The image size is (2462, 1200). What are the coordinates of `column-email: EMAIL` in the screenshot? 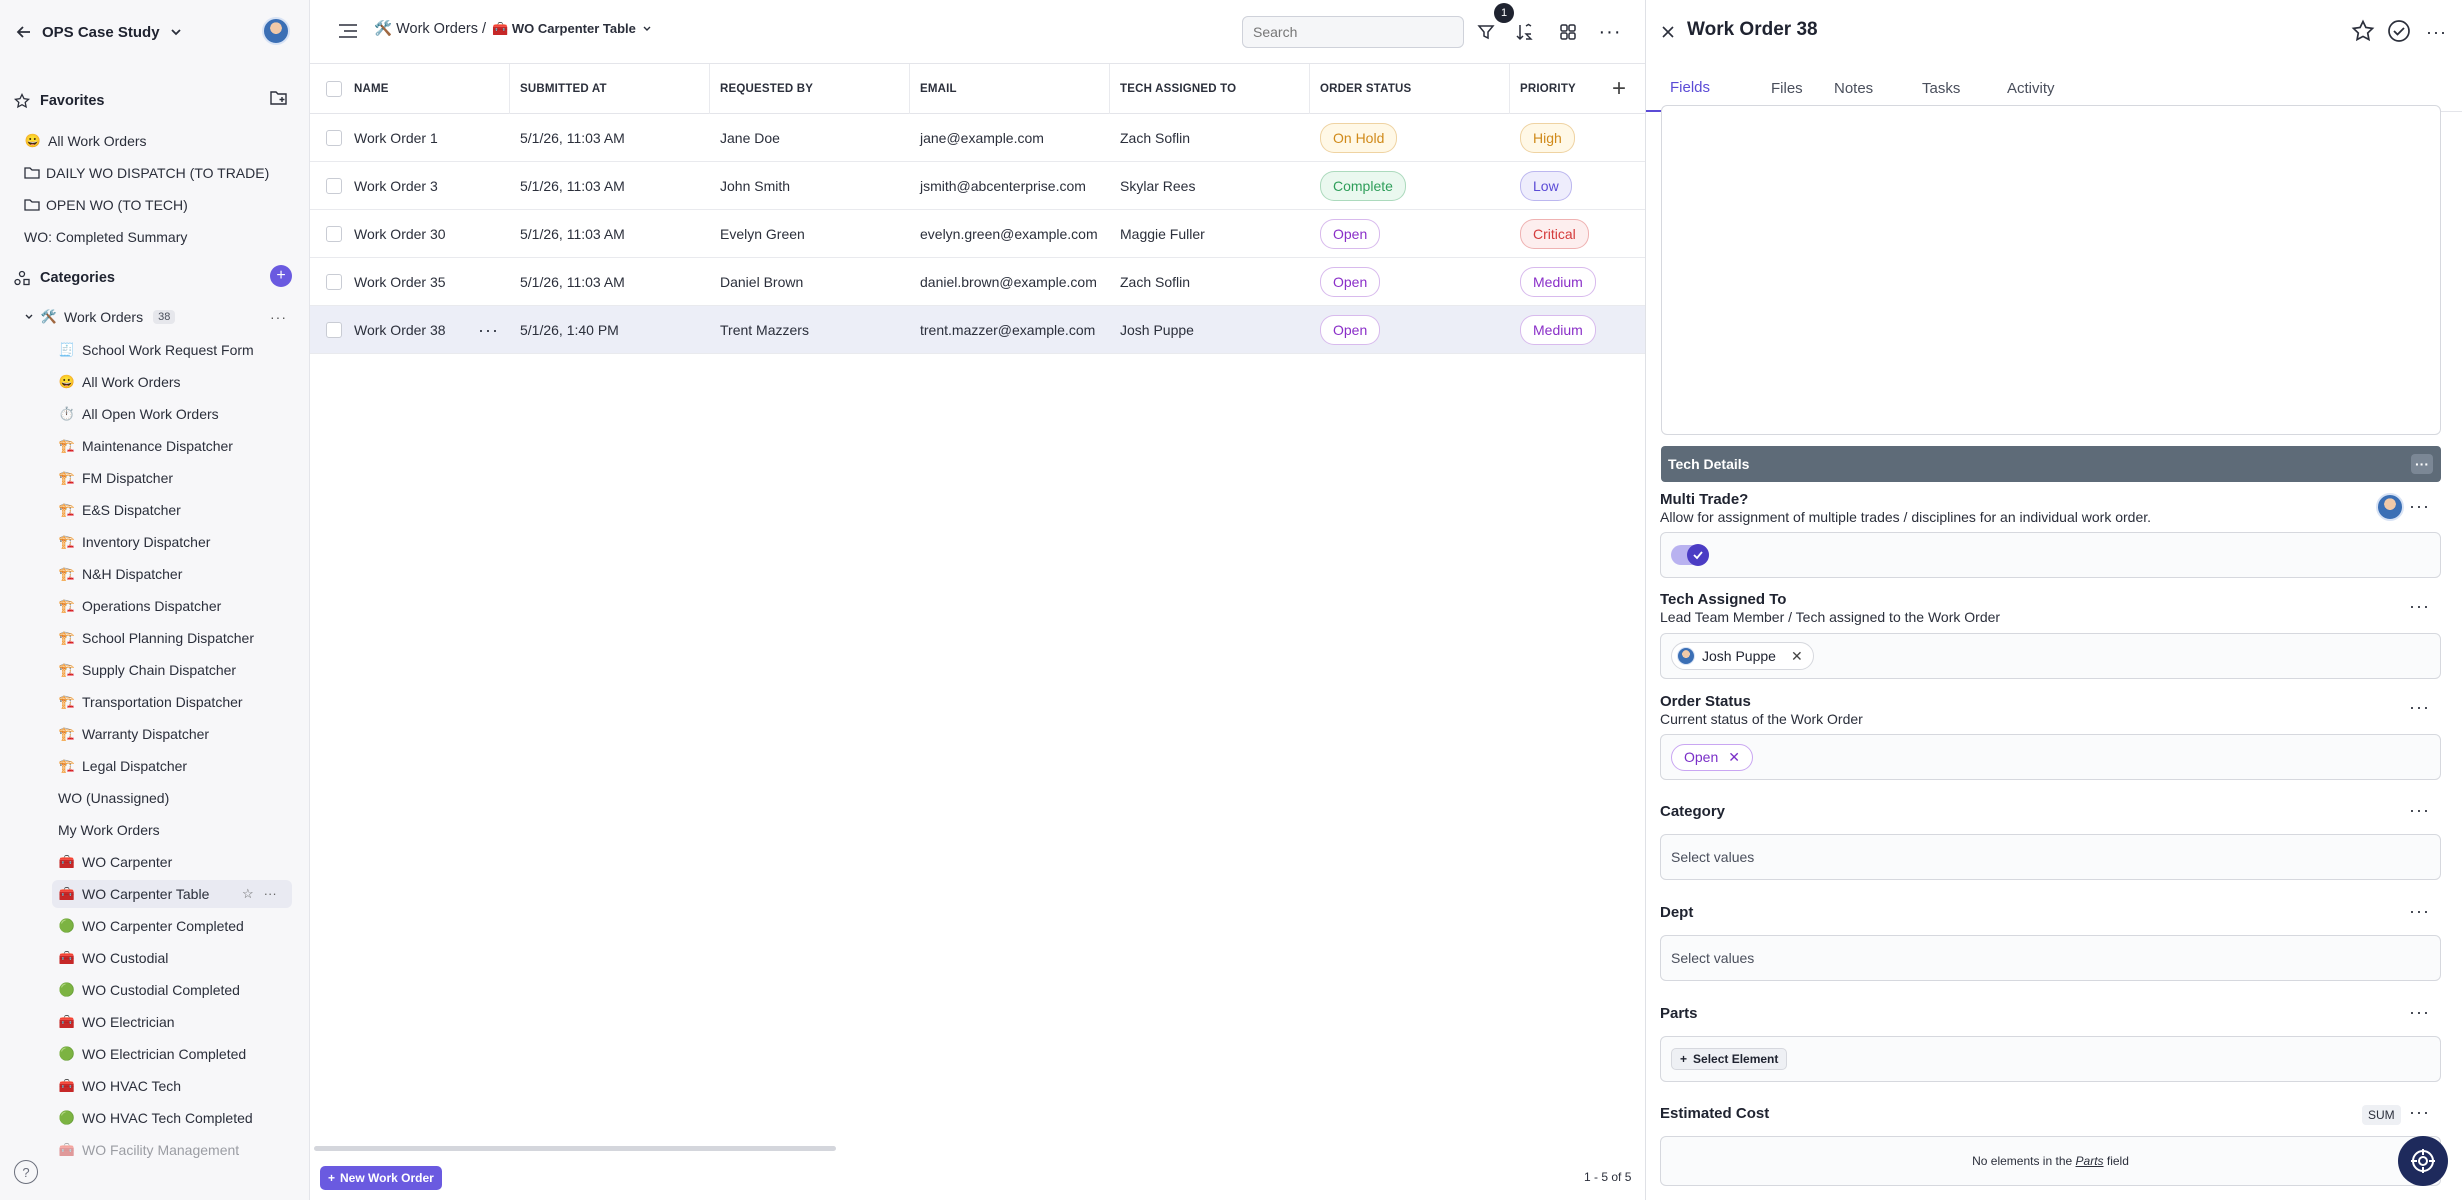 It's located at (1010, 89).